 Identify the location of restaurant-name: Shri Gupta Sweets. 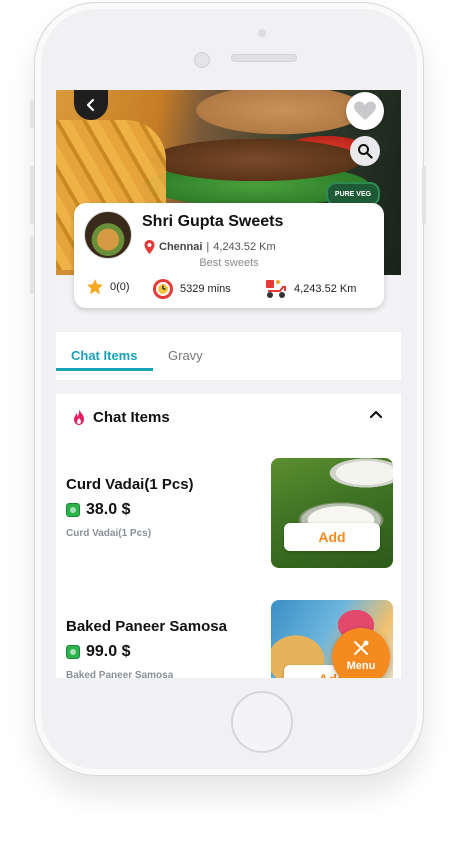
(213, 221).